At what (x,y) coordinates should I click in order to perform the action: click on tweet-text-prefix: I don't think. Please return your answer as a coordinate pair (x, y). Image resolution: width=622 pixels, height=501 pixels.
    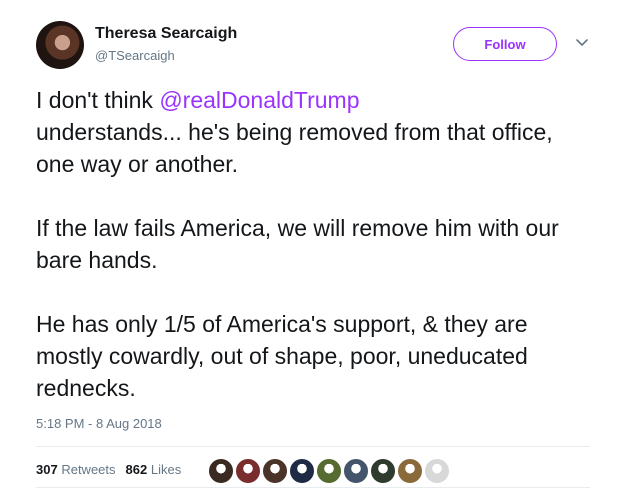
    Looking at the image, I should click on (98, 100).